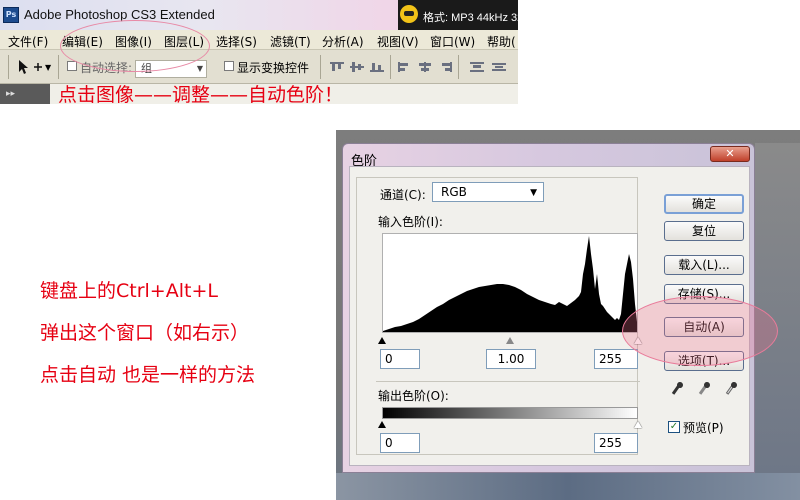 The width and height of the screenshot is (800, 500). I want to click on photoshop-logo-icon: Ps, so click(11, 15).